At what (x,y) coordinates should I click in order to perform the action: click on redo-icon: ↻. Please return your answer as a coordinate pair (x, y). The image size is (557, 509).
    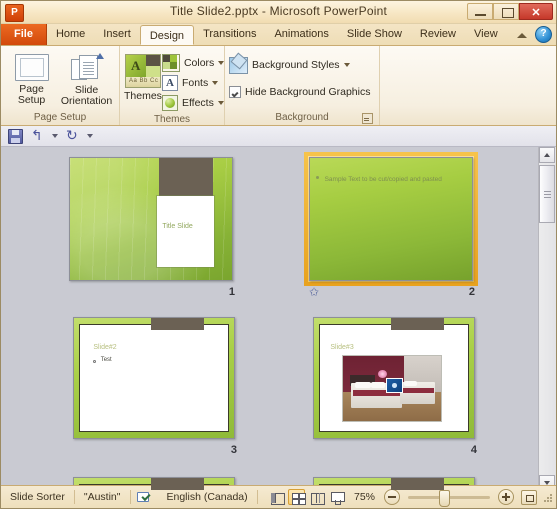
    Looking at the image, I should click on (72, 136).